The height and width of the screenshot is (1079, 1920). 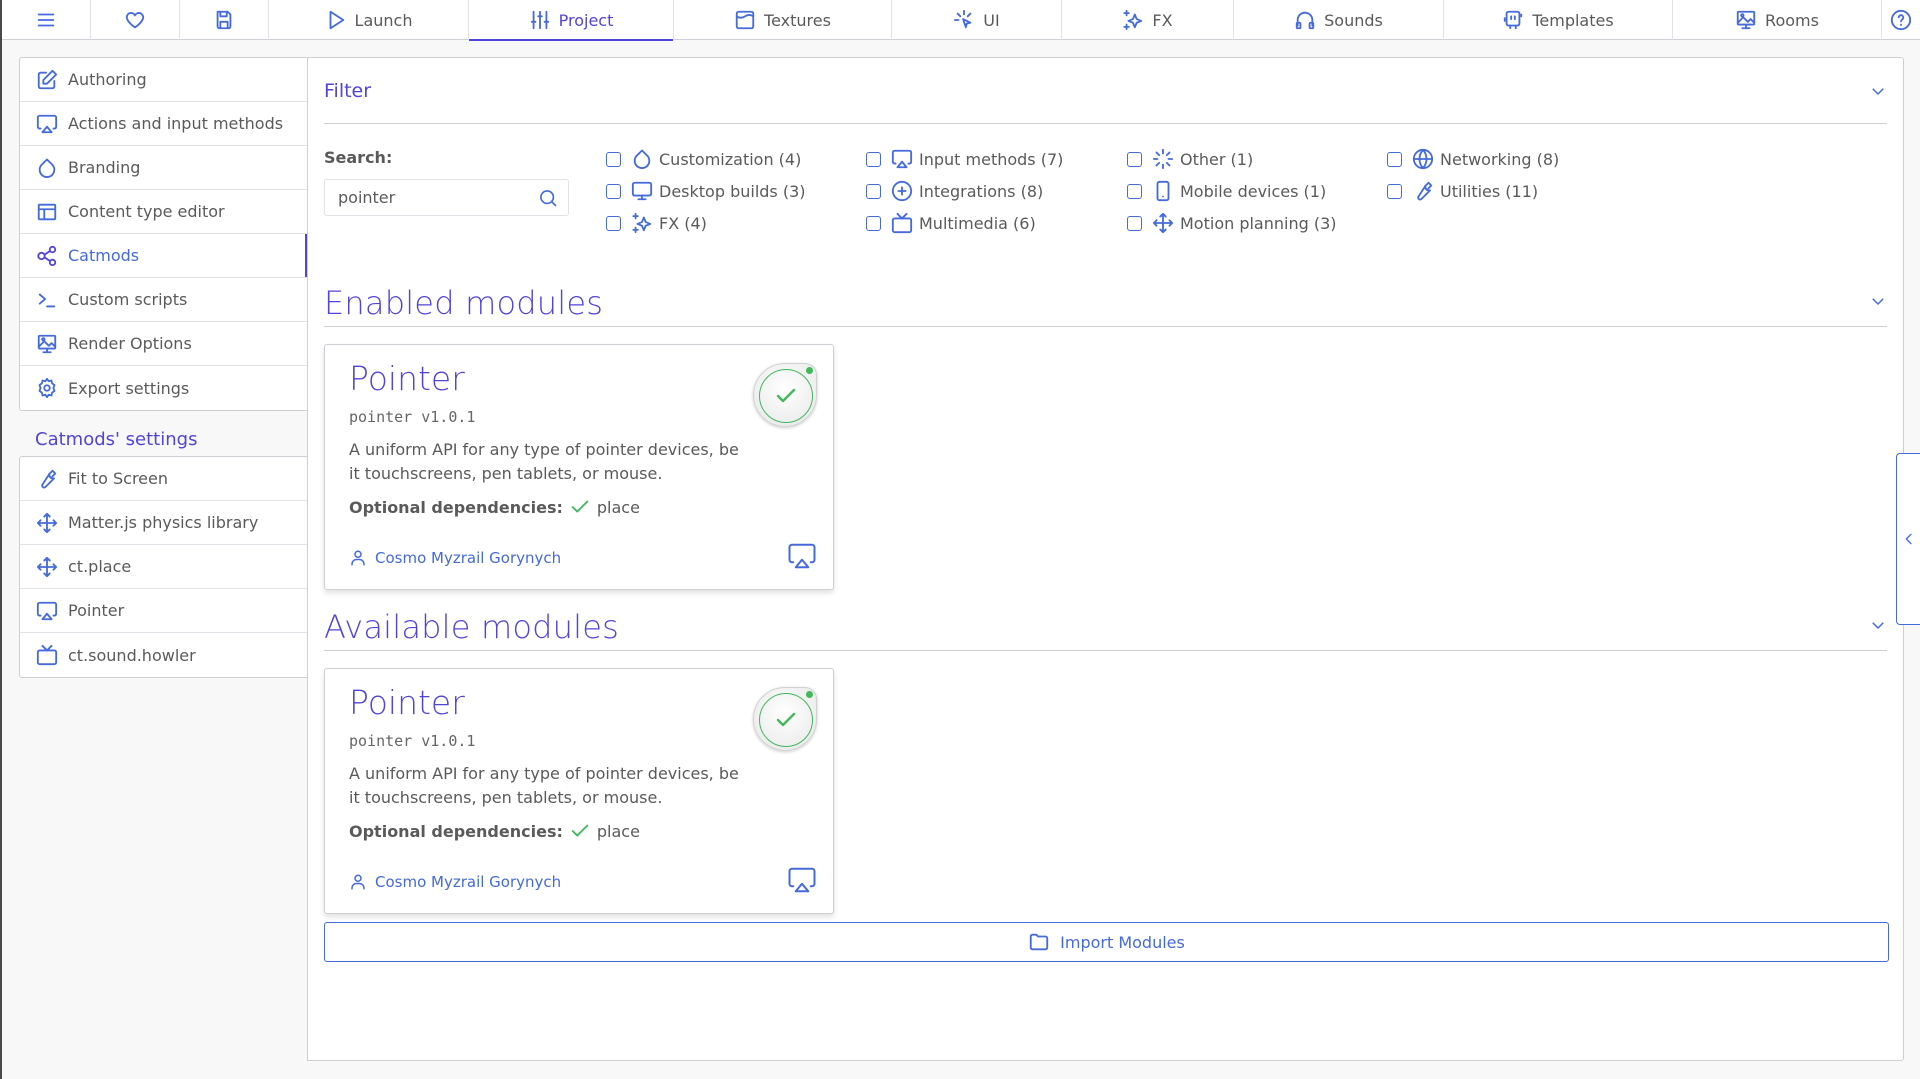 I want to click on sidebar-item-custom-scripts: Custom scripts, so click(x=164, y=300).